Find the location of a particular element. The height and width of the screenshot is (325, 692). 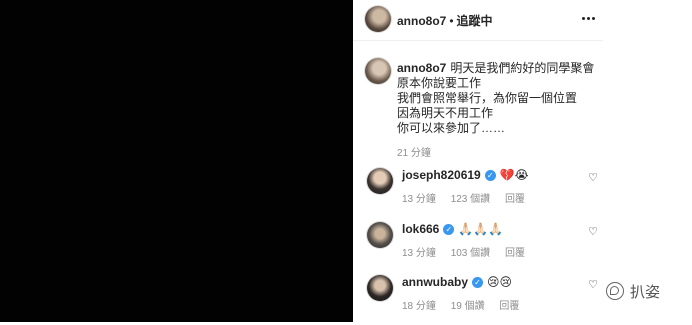

comment-username: annwubaby is located at coordinates (435, 282).